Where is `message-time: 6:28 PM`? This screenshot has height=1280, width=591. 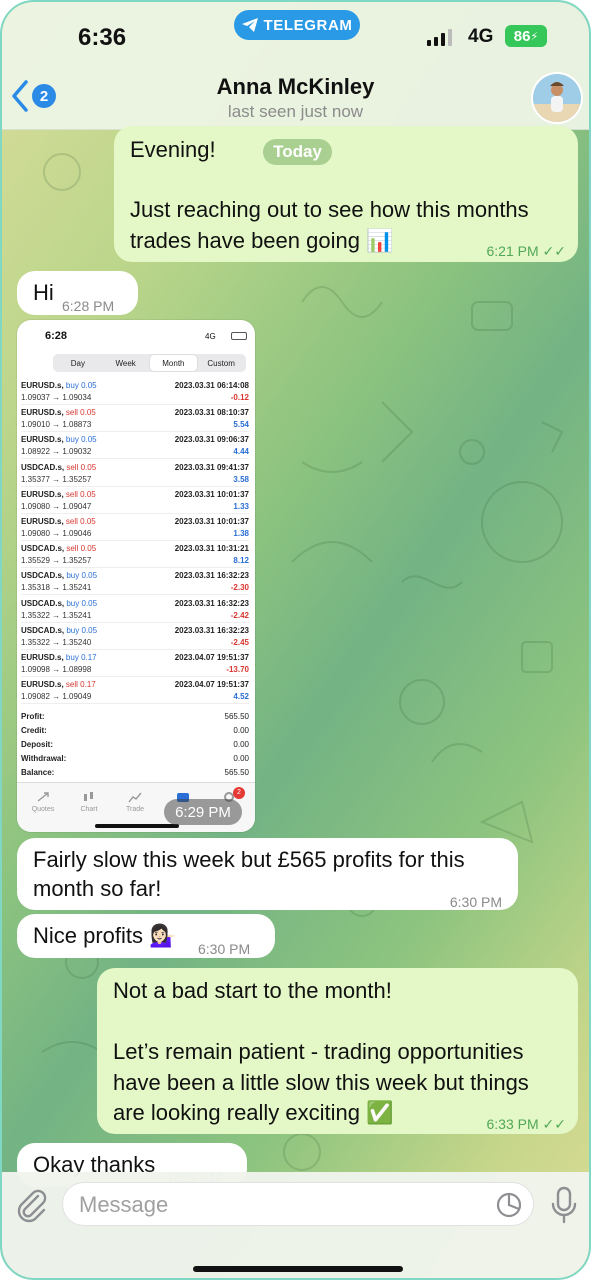 message-time: 6:28 PM is located at coordinates (88, 306).